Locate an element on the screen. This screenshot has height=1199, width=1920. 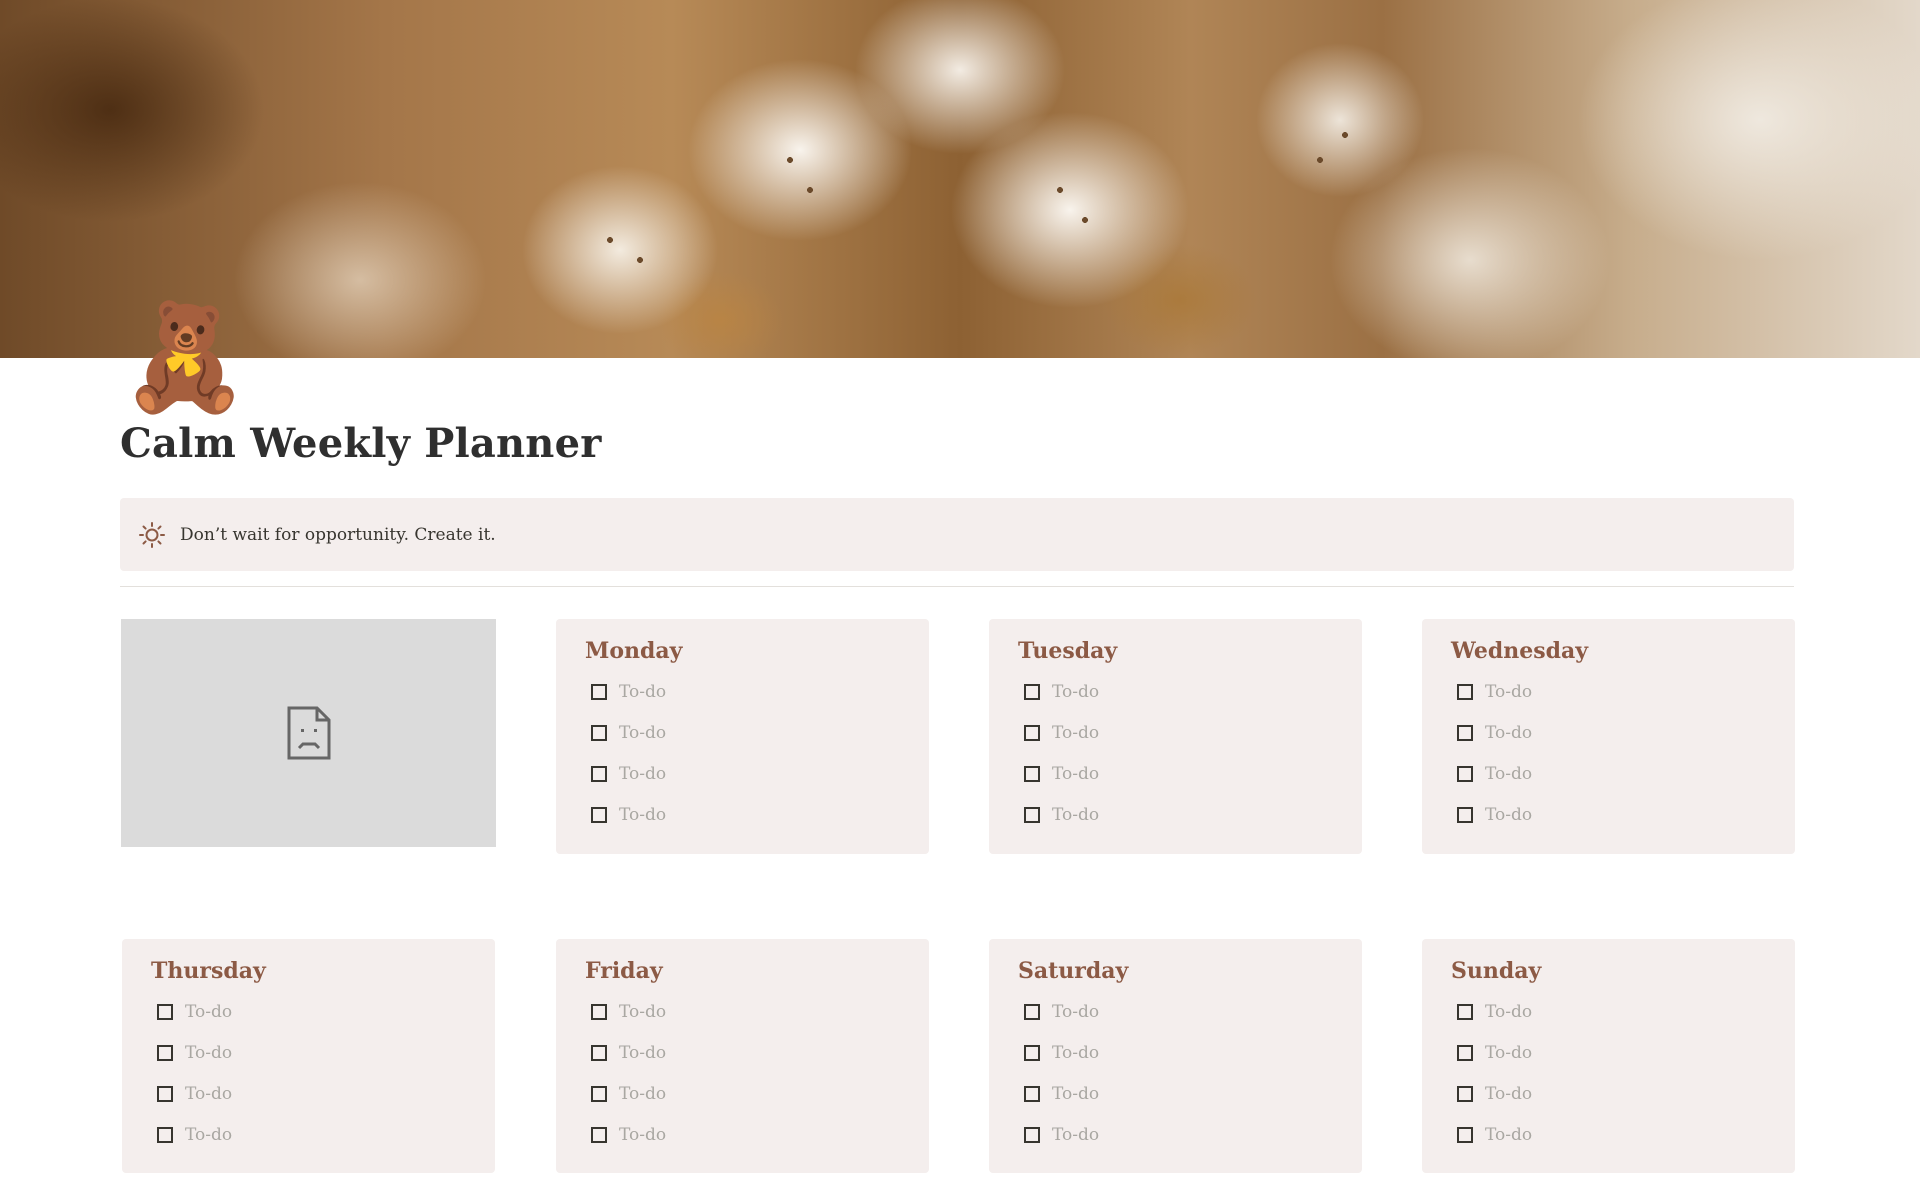
broken-image-icon is located at coordinates (308, 733).